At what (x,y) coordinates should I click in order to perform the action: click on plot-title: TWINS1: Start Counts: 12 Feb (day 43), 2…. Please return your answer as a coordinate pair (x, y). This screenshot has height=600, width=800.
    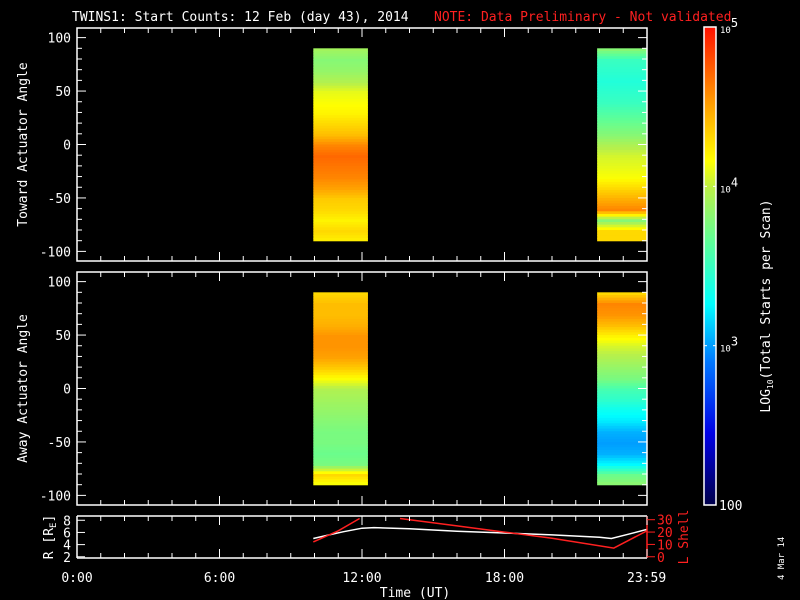
    Looking at the image, I should click on (240, 17).